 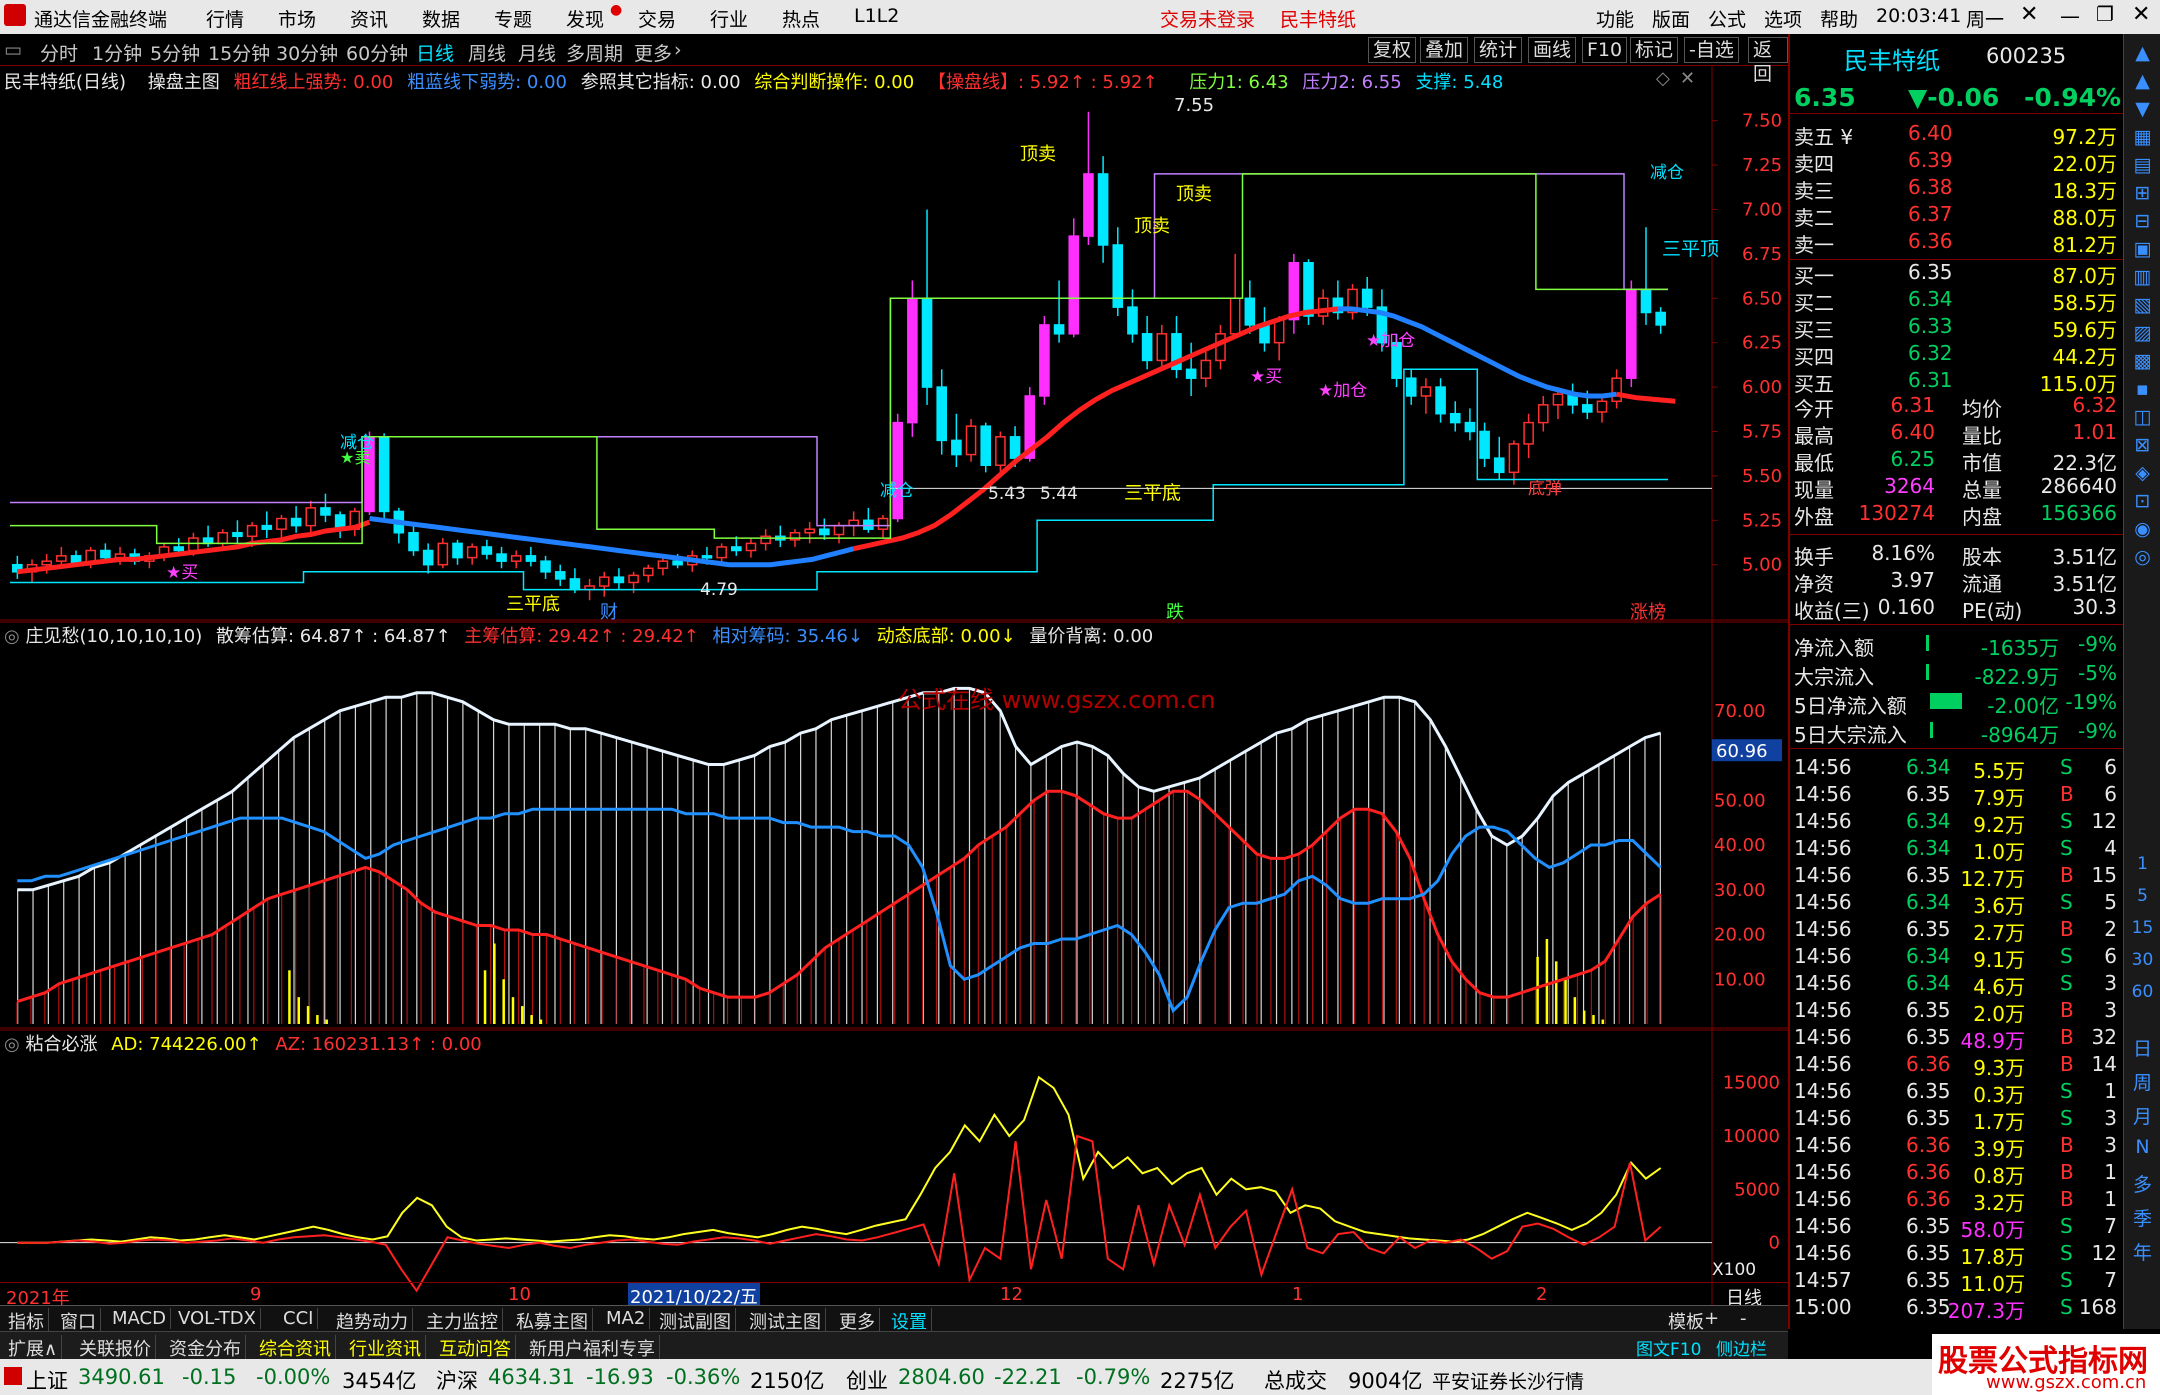 I want to click on side-tool-icon: ⊠, so click(x=2142, y=447).